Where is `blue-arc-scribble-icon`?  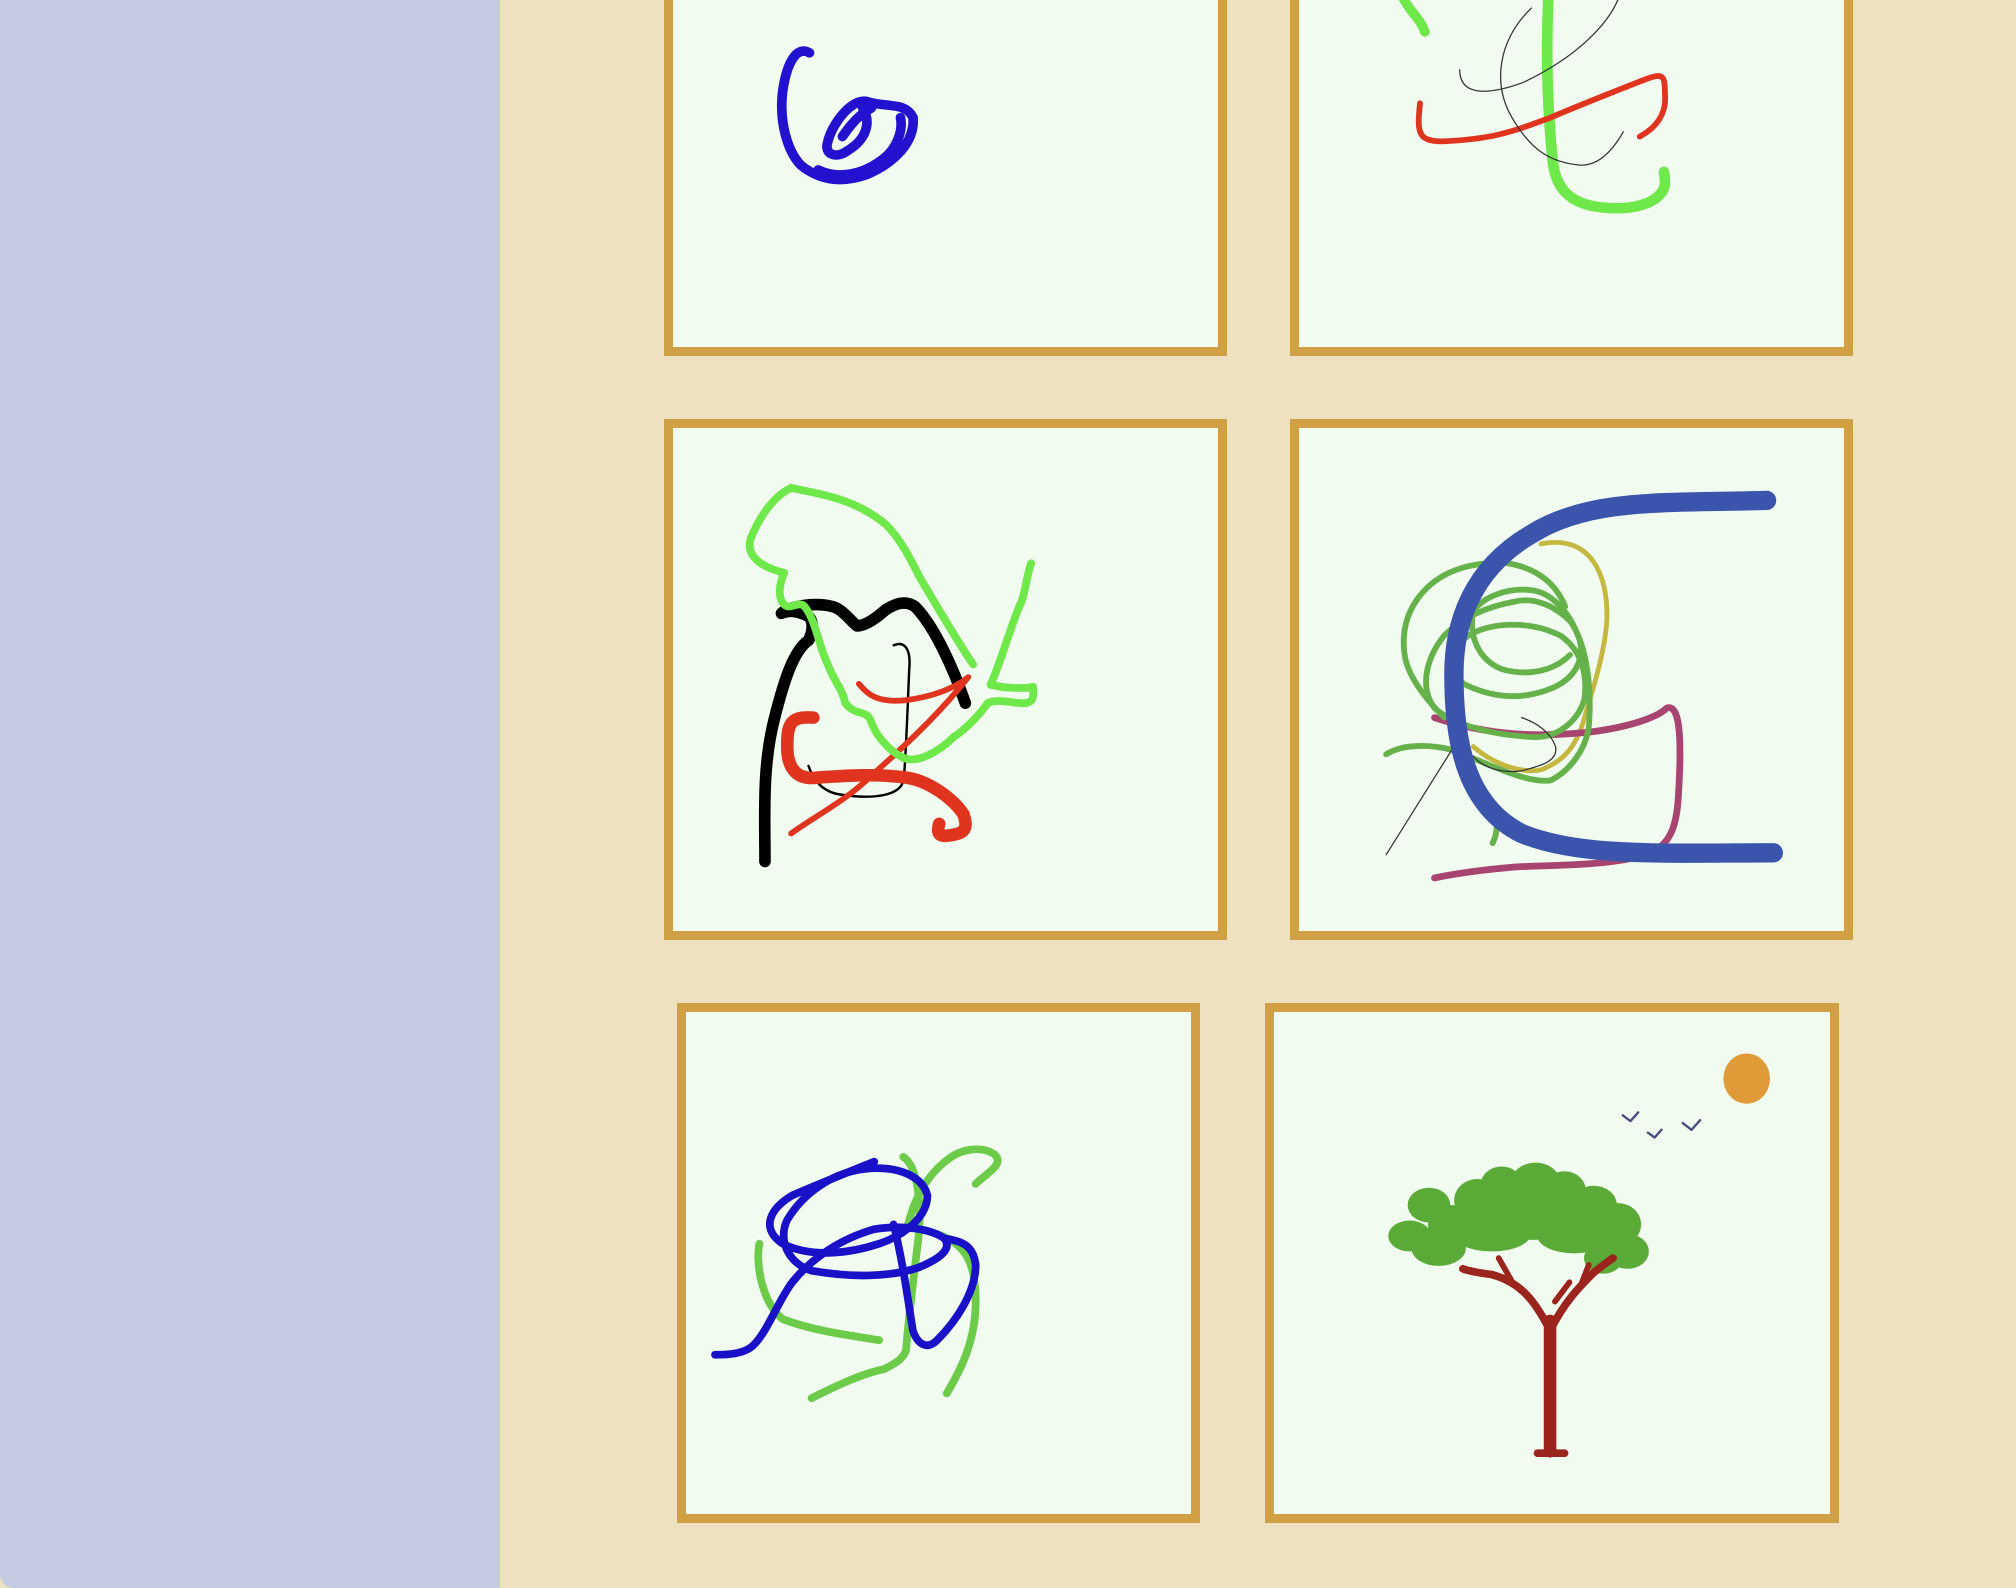
blue-arc-scribble-icon is located at coordinates (1583, 686).